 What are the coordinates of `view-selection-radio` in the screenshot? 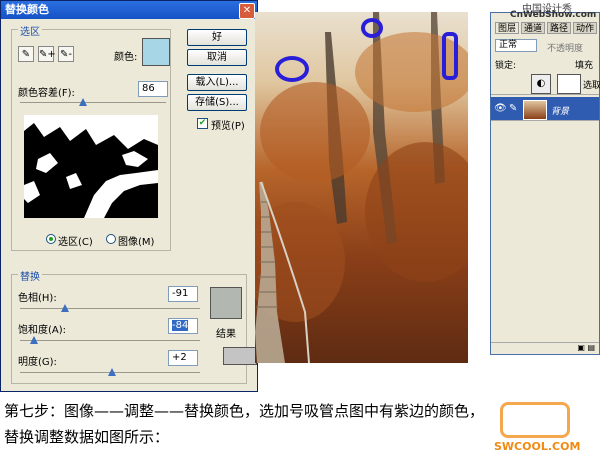 It's located at (51, 239).